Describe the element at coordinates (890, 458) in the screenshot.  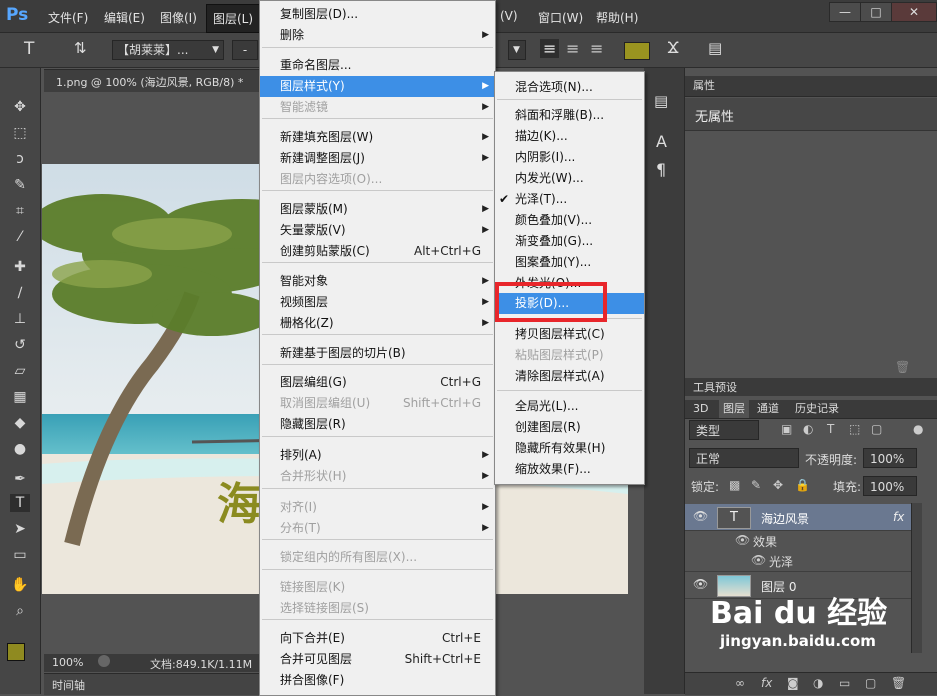
I see `opacity-input: 100%` at that location.